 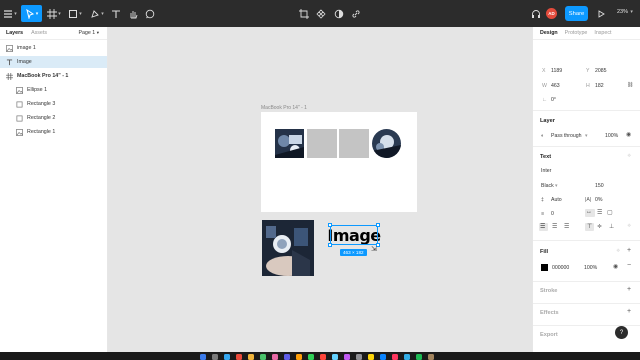 I want to click on y-input: 2085, so click(x=601, y=71).